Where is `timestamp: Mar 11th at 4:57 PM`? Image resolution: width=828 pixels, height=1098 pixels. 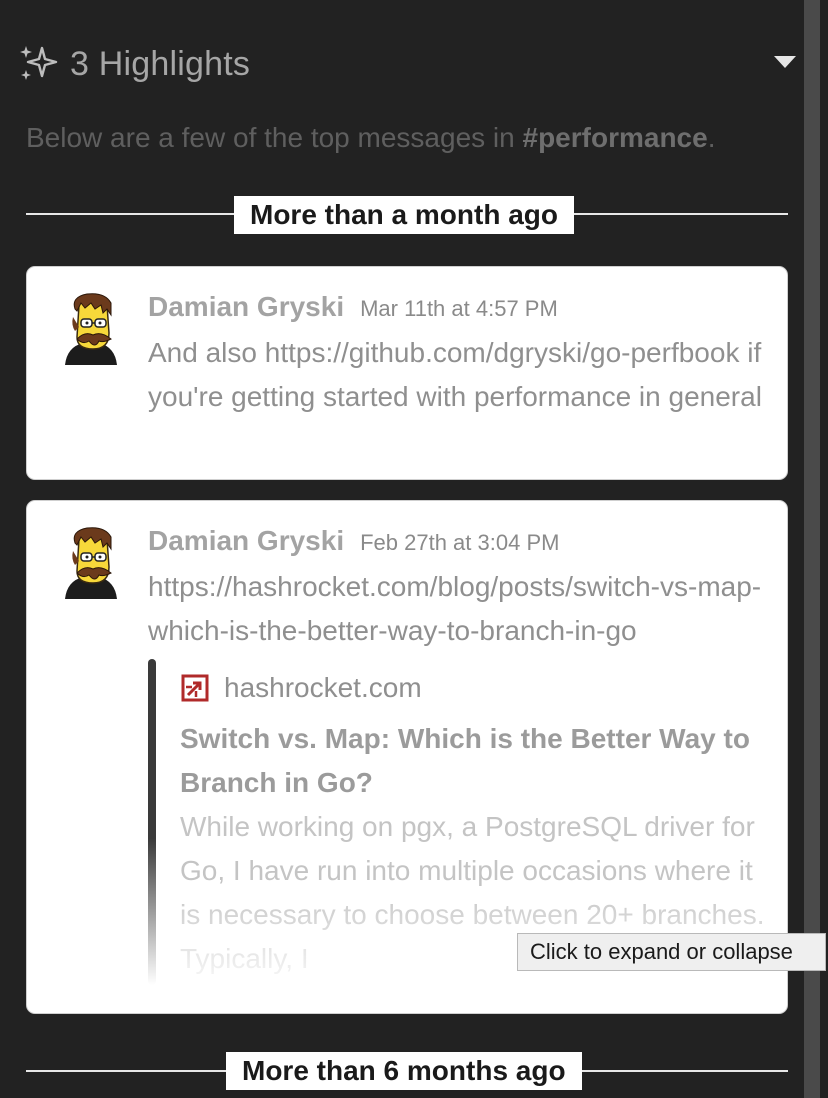 timestamp: Mar 11th at 4:57 PM is located at coordinates (459, 309).